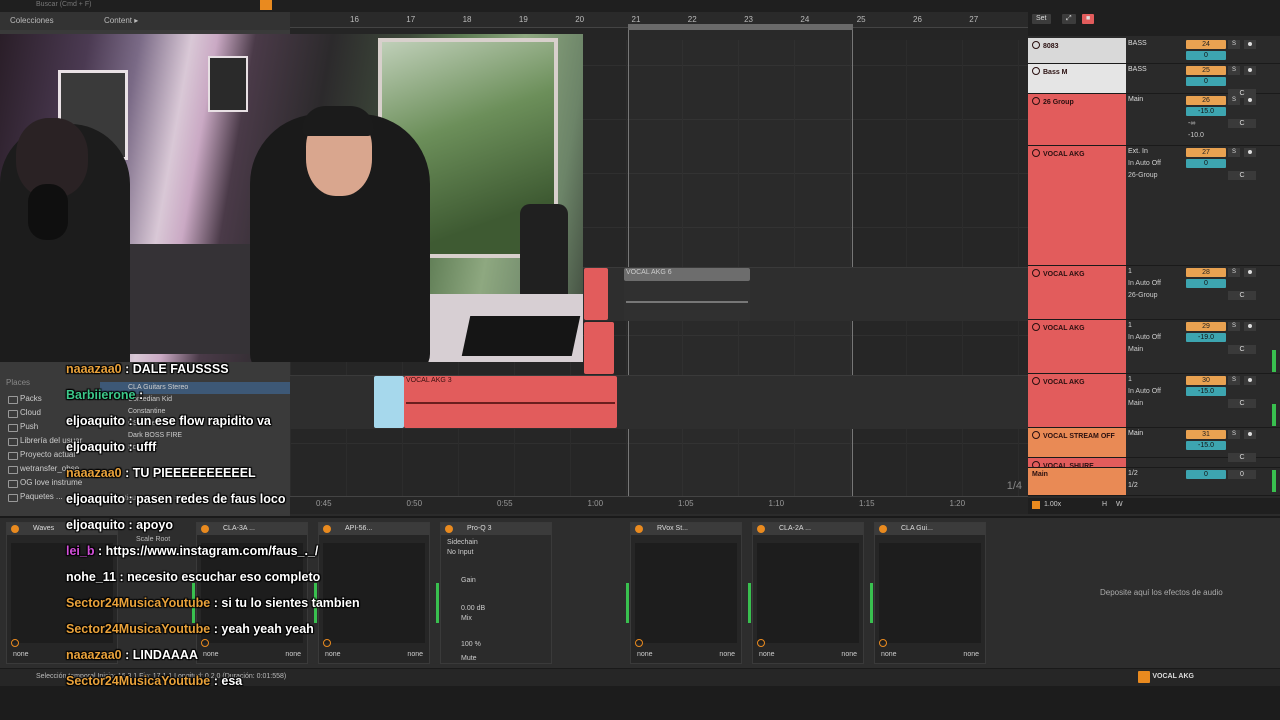  I want to click on track-name: 8083, so click(1077, 50).